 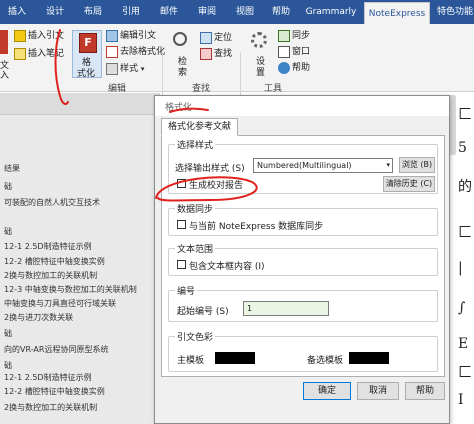 I want to click on citation-color-section-title: 引文色彩, so click(x=195, y=336).